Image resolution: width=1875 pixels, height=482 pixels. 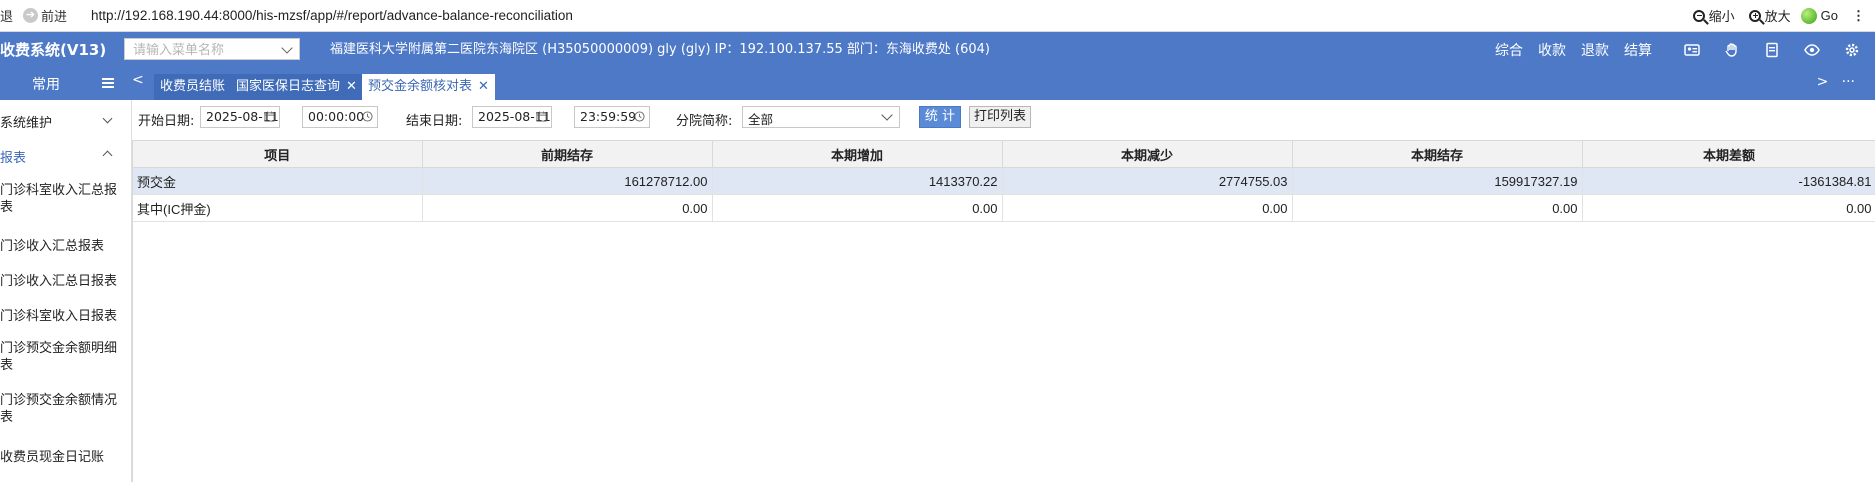 I want to click on end-date-label: 结束日期:, so click(x=434, y=121).